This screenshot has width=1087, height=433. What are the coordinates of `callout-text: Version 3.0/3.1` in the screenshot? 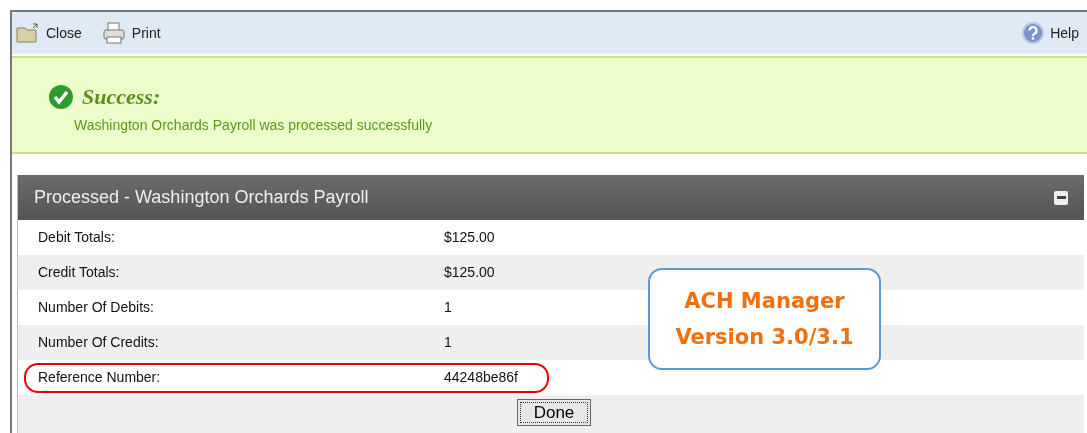 It's located at (764, 337).